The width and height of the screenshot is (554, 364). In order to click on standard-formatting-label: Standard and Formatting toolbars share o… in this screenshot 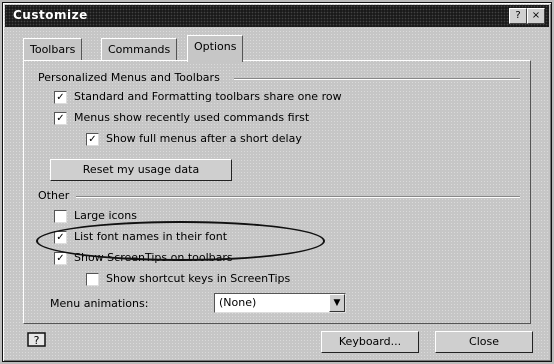, I will do `click(208, 96)`.